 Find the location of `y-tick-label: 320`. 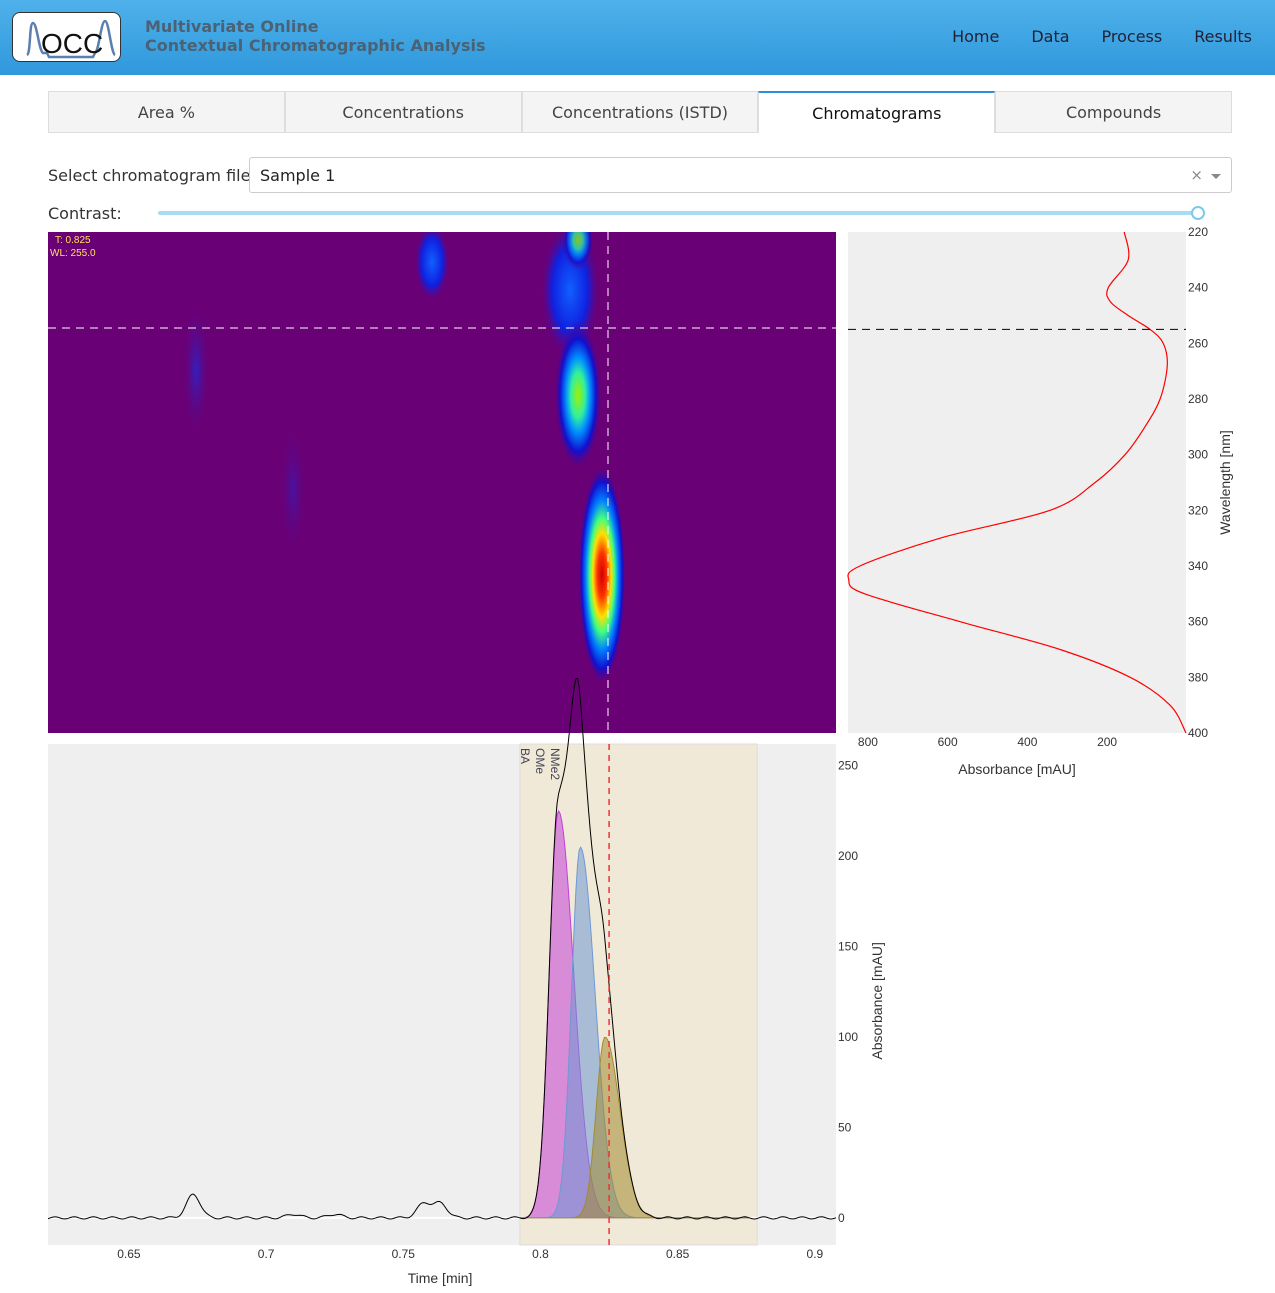

y-tick-label: 320 is located at coordinates (1198, 510).